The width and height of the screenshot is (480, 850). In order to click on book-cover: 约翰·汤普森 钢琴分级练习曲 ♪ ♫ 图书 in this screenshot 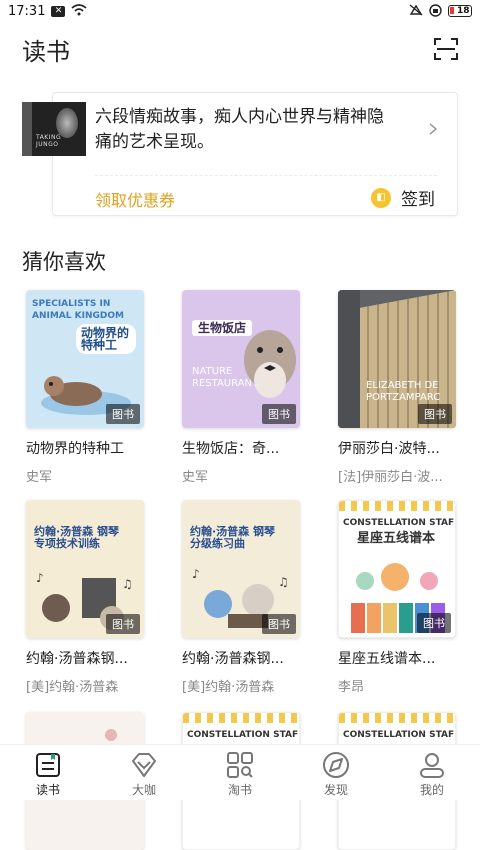, I will do `click(241, 569)`.